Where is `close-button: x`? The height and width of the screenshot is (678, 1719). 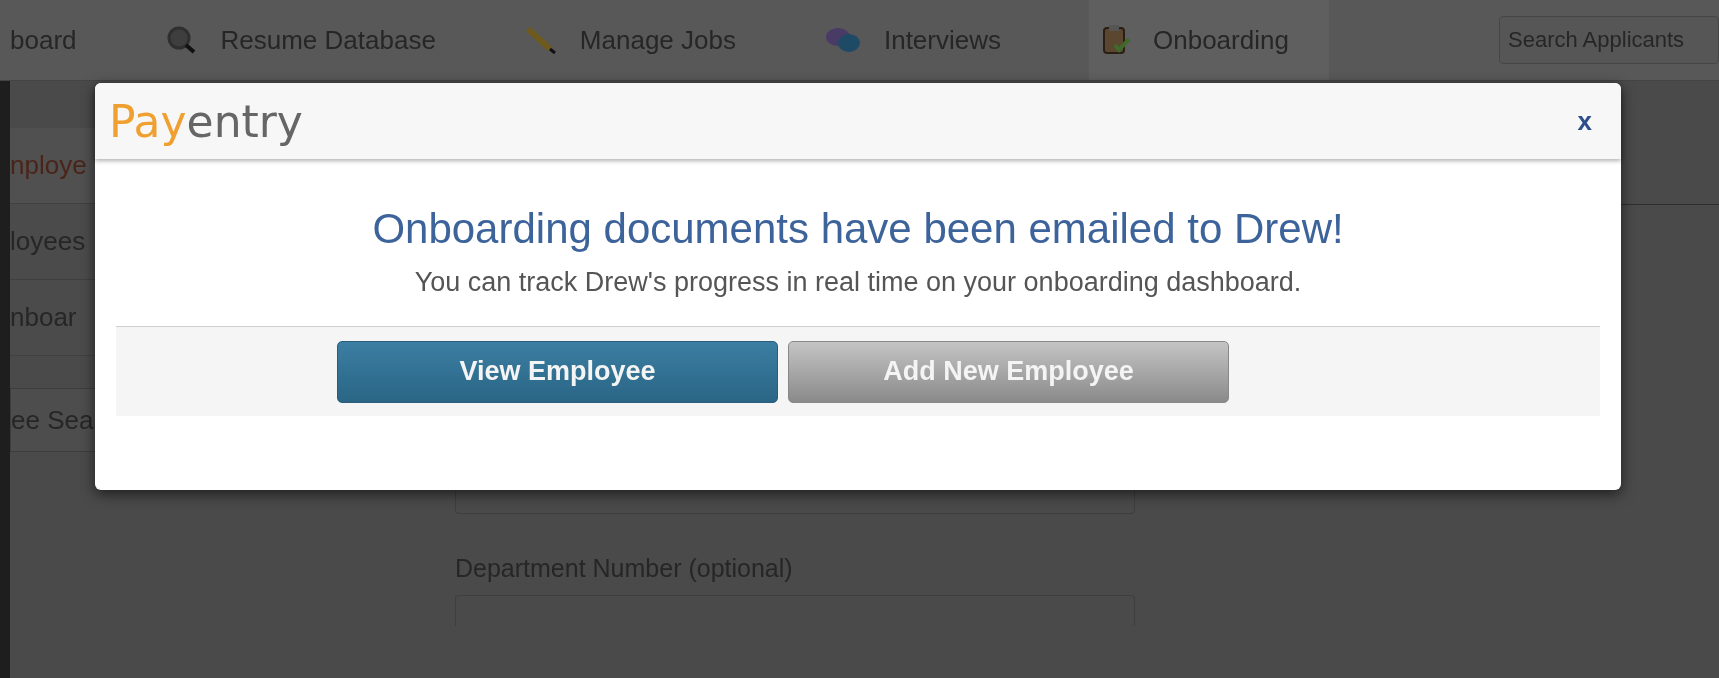
close-button: x is located at coordinates (1584, 121).